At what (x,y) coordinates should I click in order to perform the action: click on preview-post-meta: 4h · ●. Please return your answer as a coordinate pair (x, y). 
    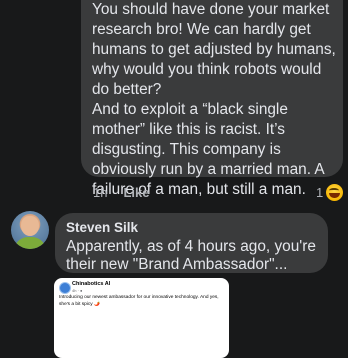
    Looking at the image, I should click on (77, 290).